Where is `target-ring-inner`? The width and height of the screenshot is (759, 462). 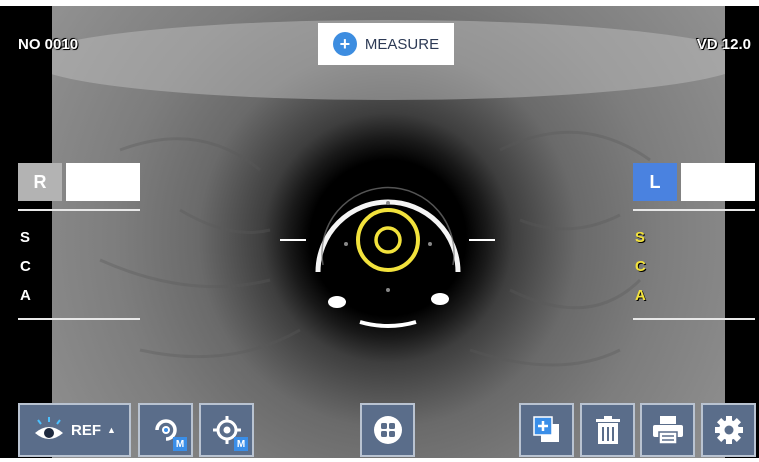 target-ring-inner is located at coordinates (388, 240).